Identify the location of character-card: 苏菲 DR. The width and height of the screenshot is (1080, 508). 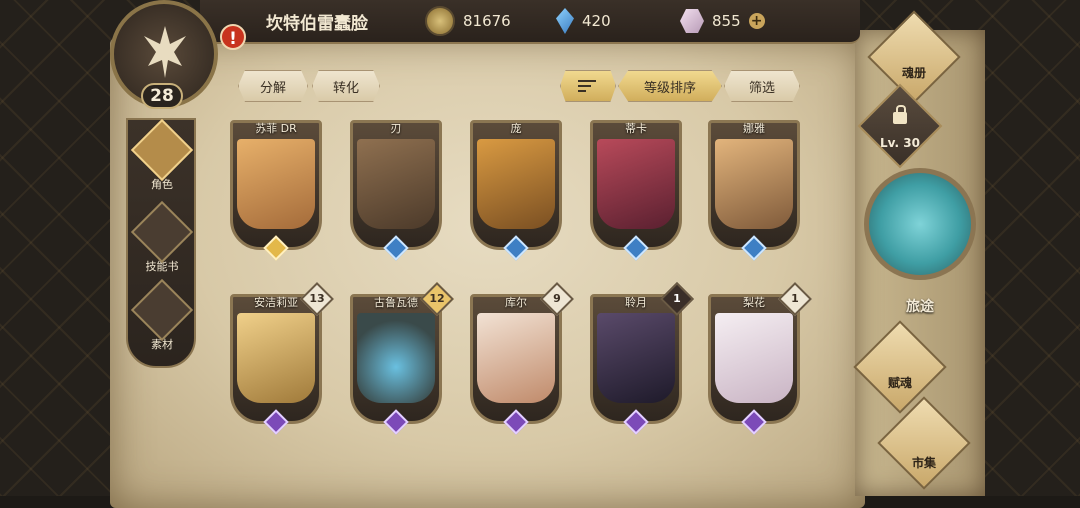
(276, 190).